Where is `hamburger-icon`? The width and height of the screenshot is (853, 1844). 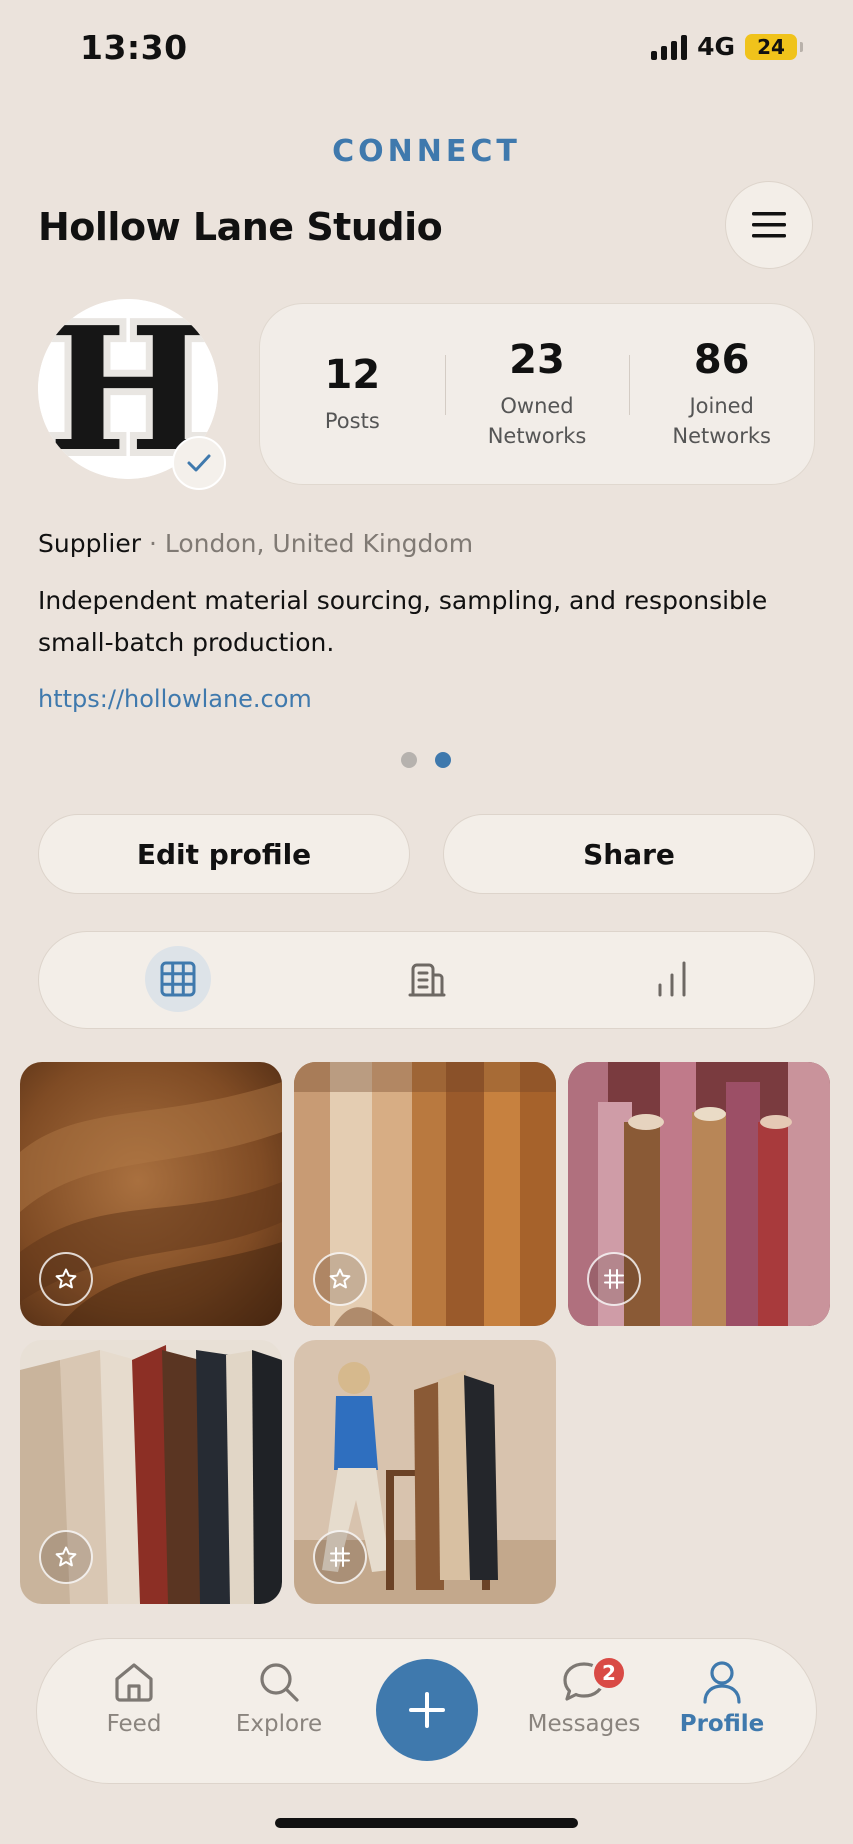 hamburger-icon is located at coordinates (769, 225).